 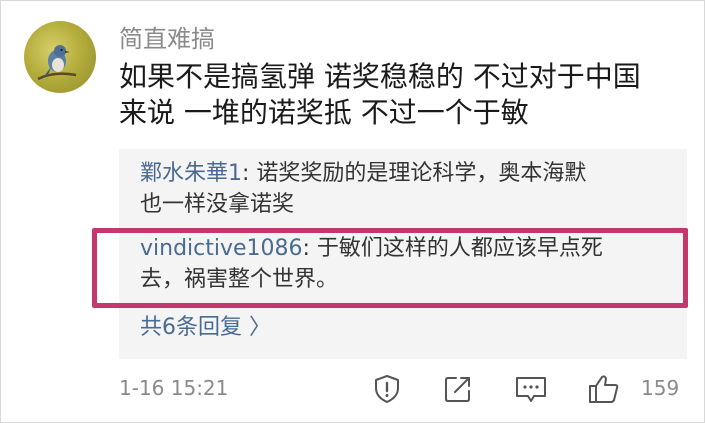 What do you see at coordinates (387, 389) in the screenshot?
I see `report-icon` at bounding box center [387, 389].